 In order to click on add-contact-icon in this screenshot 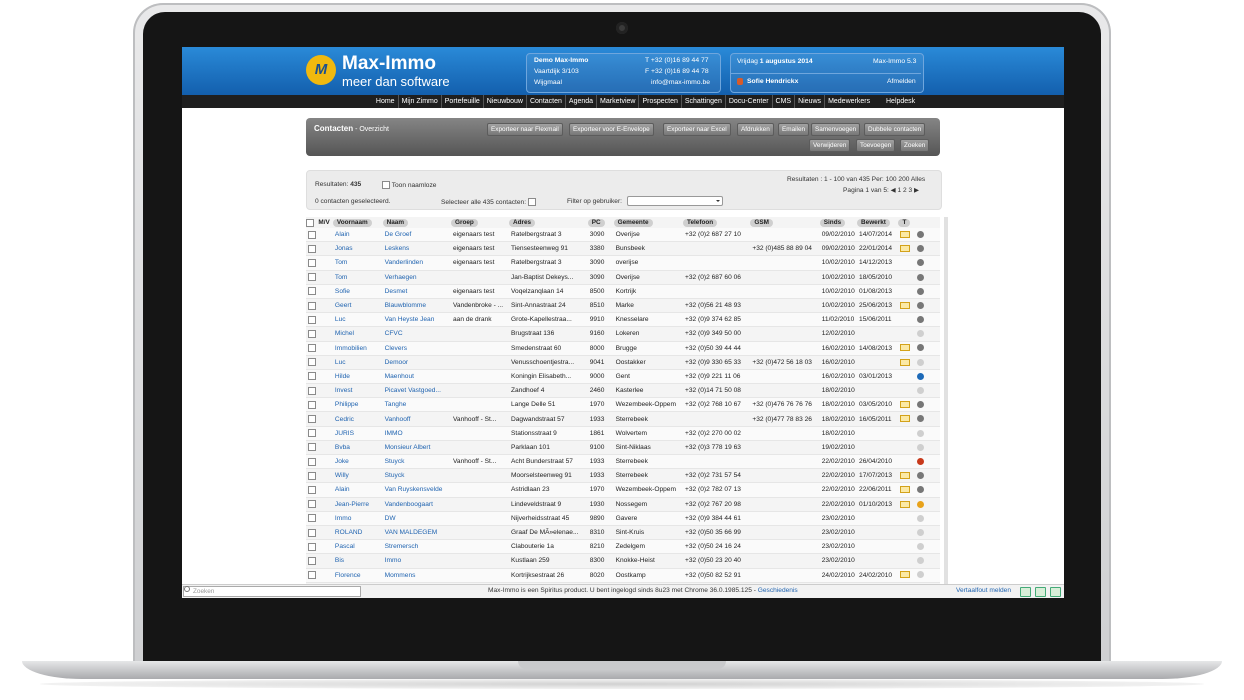, I will do `click(1025, 592)`.